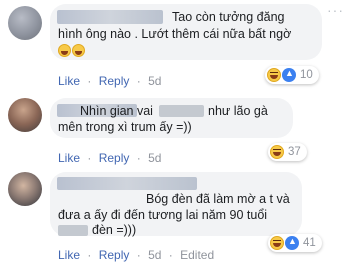 Image resolution: width=352 pixels, height=267 pixels. I want to click on more-options-icon: ···, so click(335, 10).